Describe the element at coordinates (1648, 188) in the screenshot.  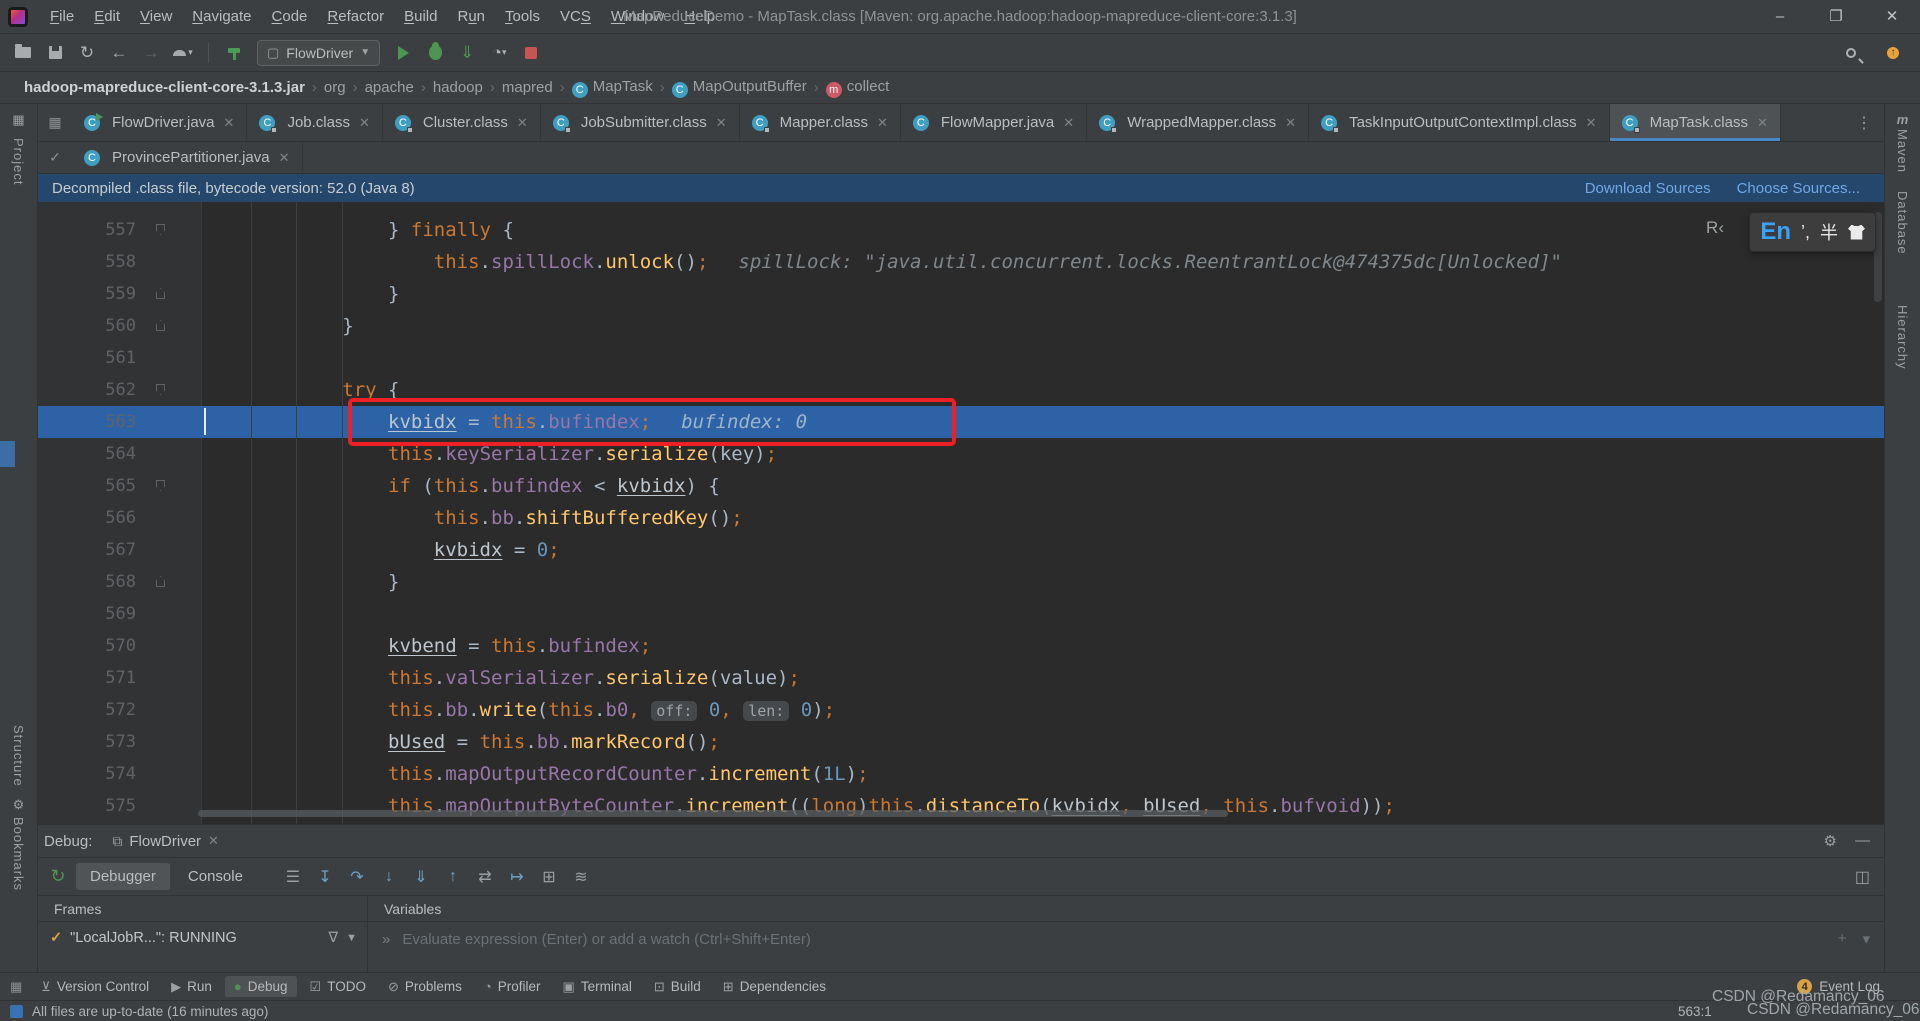
I see `download-sources-link: Download Sources` at that location.